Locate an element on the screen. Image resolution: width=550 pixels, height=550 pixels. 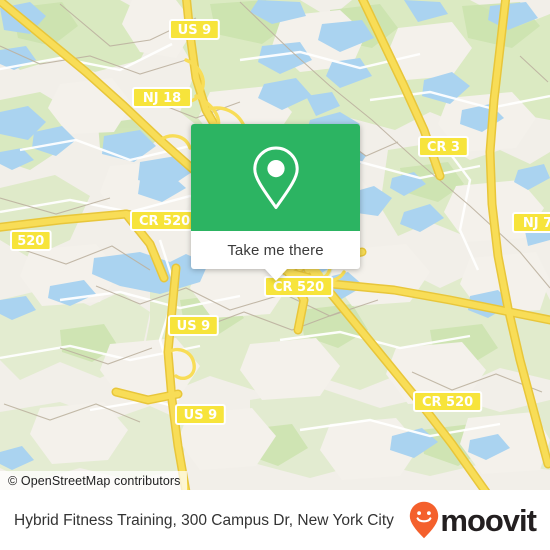
moovit-logo: moovit is located at coordinates (479, 520).